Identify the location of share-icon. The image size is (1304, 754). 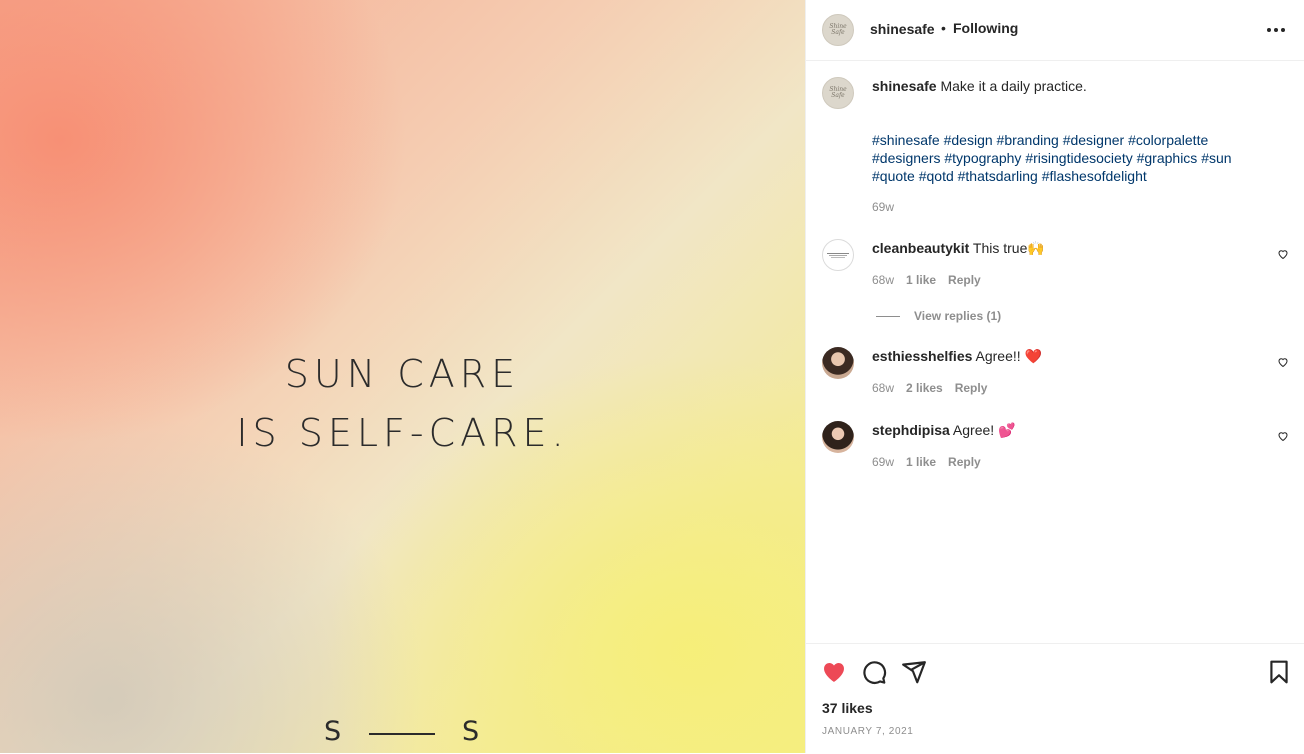
(914, 672).